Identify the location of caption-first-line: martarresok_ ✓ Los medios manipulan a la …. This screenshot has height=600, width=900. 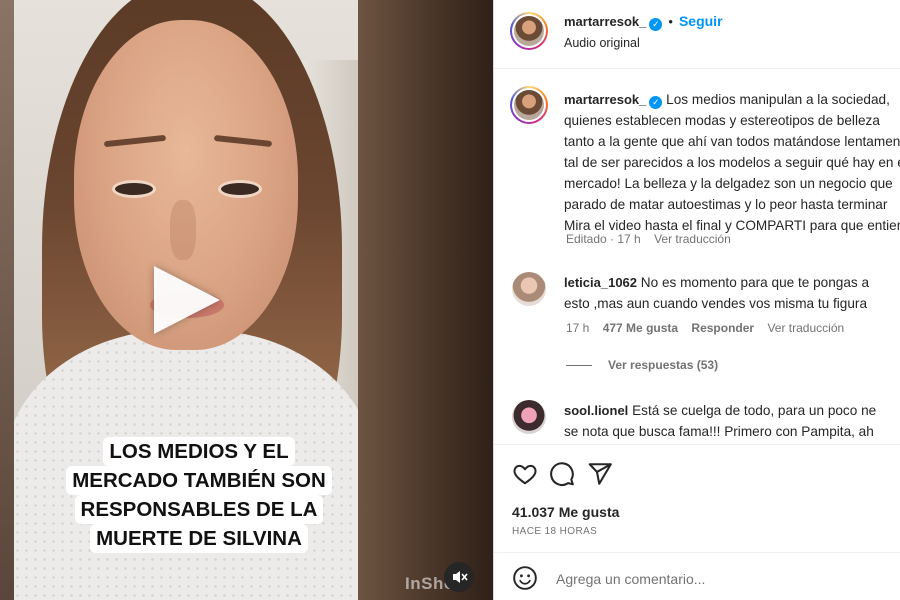
(732, 99).